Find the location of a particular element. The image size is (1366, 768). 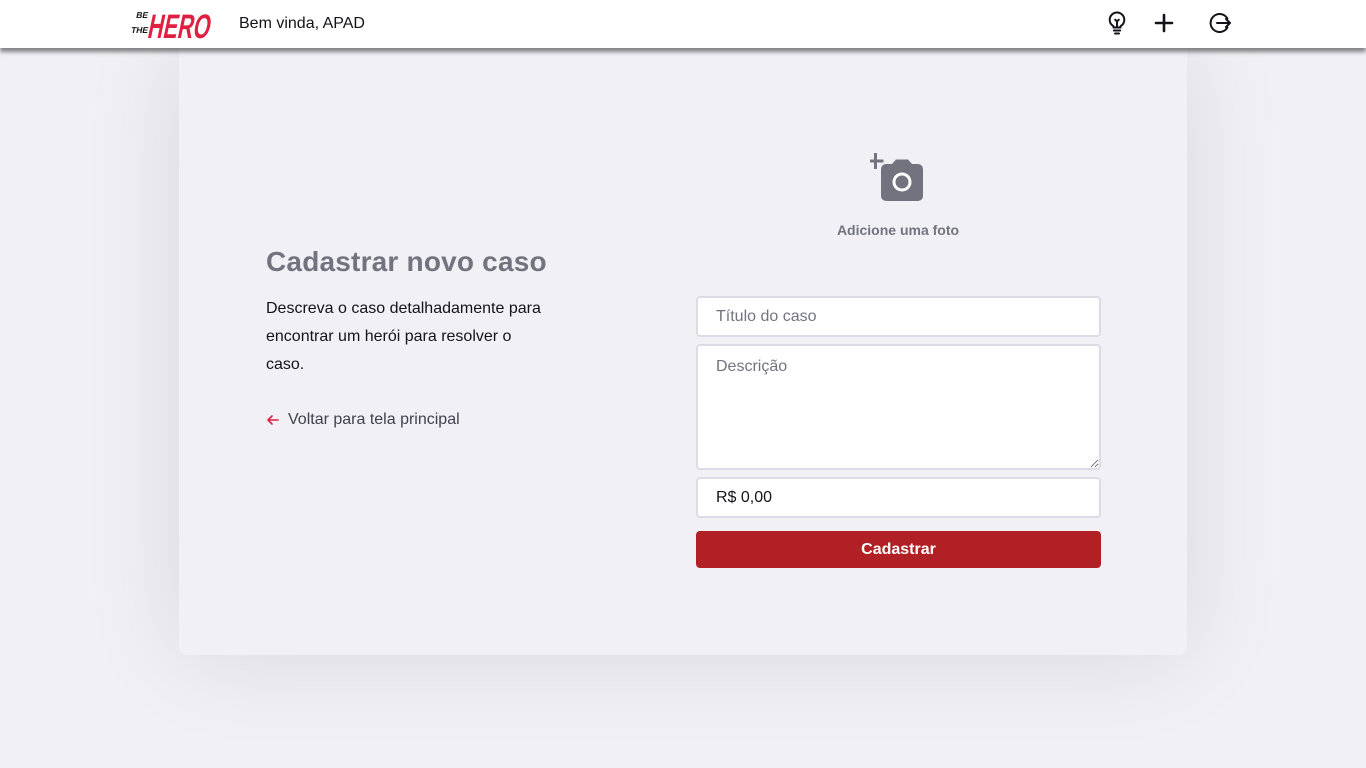

back-link: Voltar para tela principal is located at coordinates (363, 420).